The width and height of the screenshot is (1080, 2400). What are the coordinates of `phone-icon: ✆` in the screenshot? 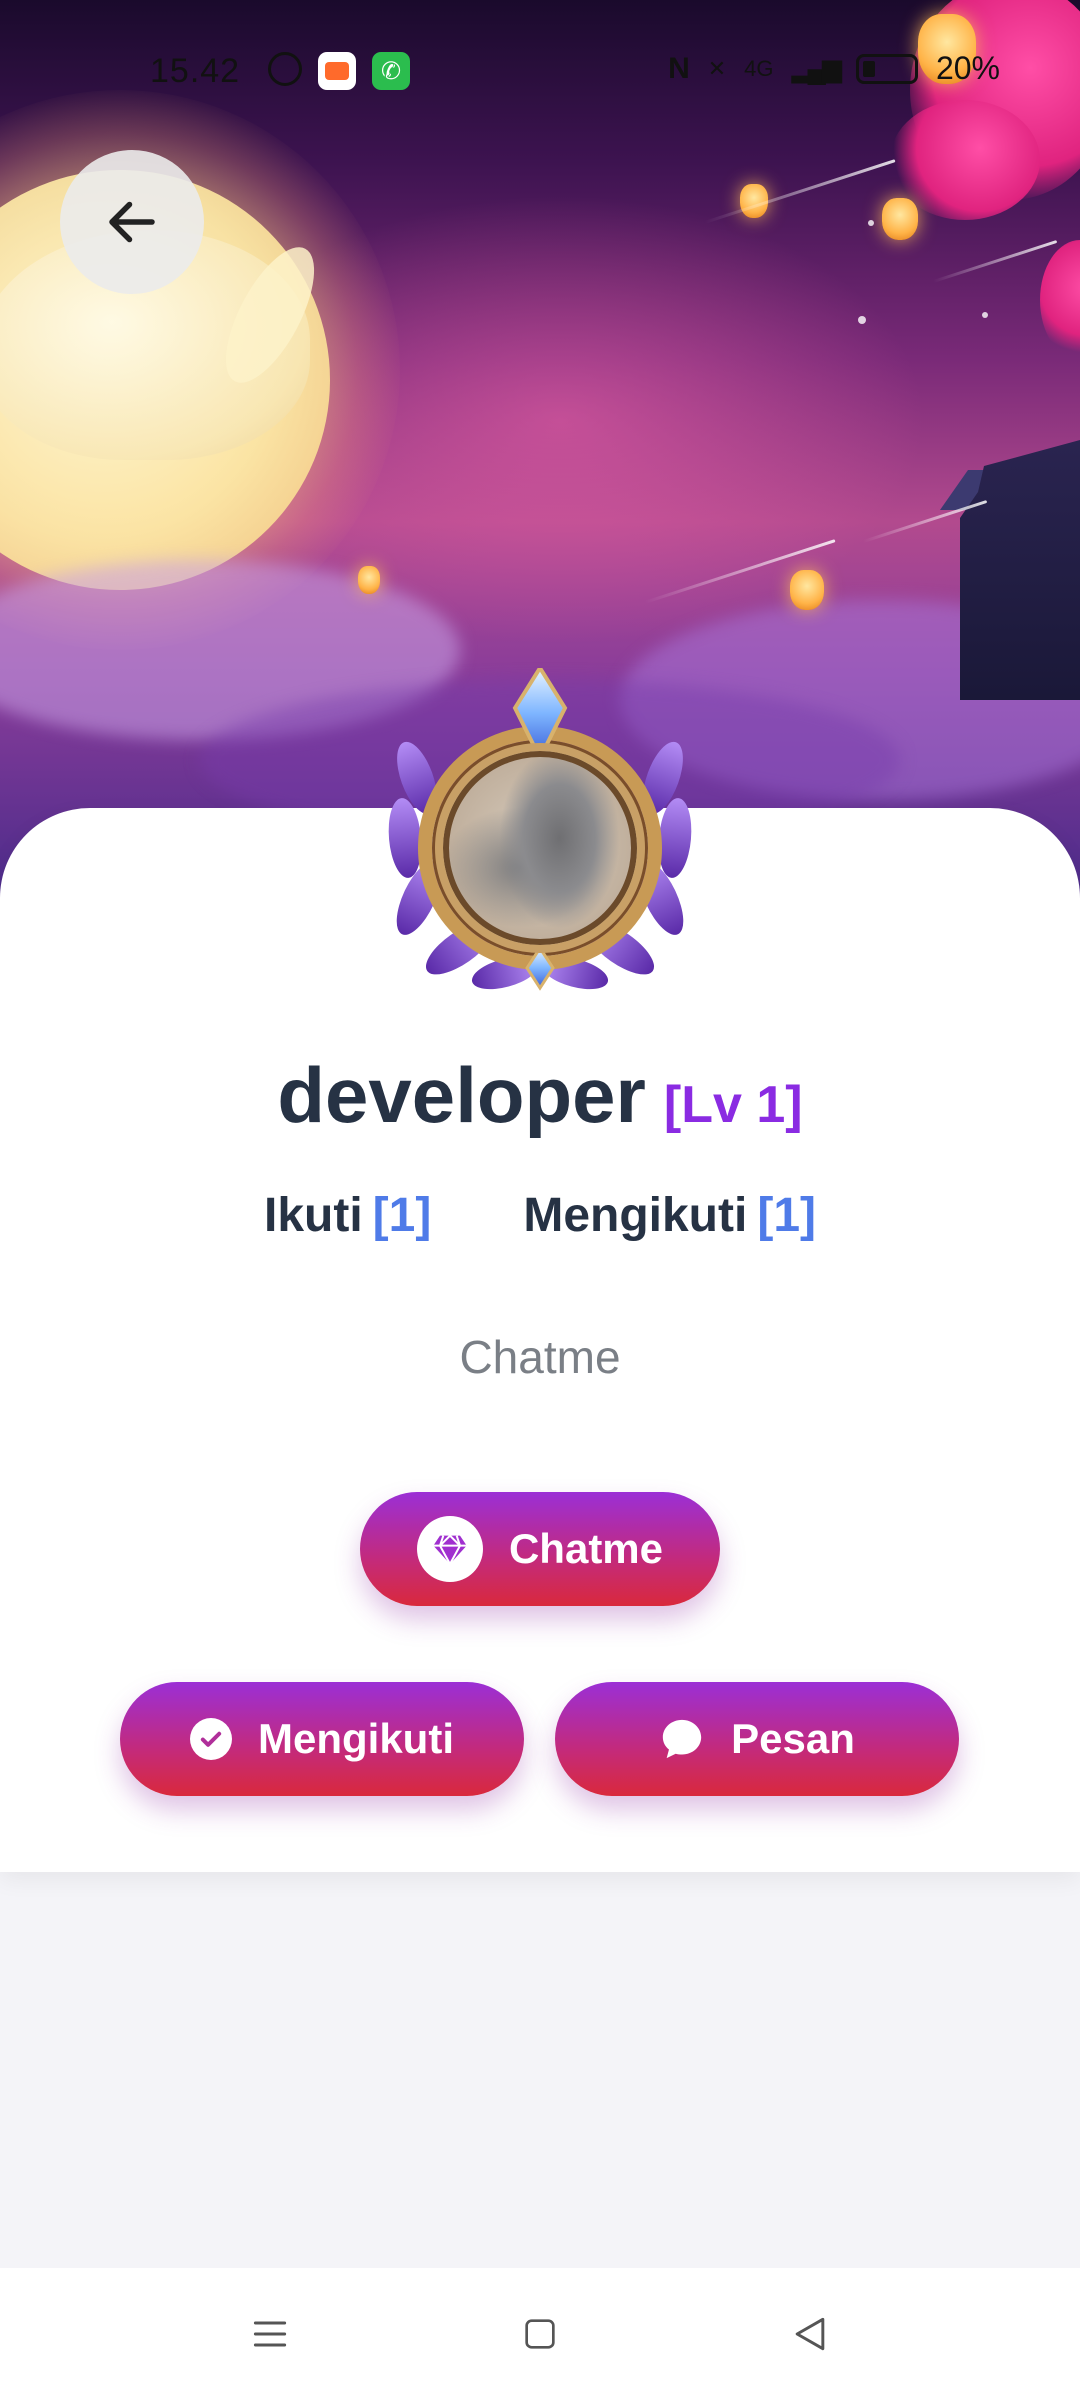 It's located at (391, 71).